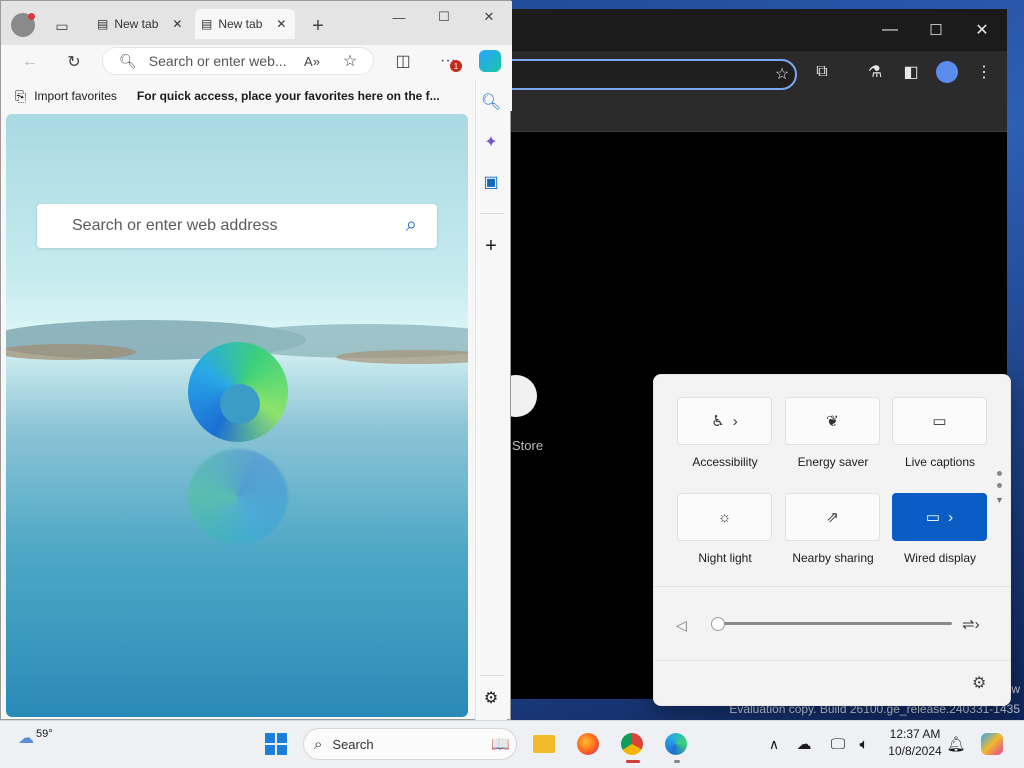  I want to click on copilot-icon, so click(490, 61).